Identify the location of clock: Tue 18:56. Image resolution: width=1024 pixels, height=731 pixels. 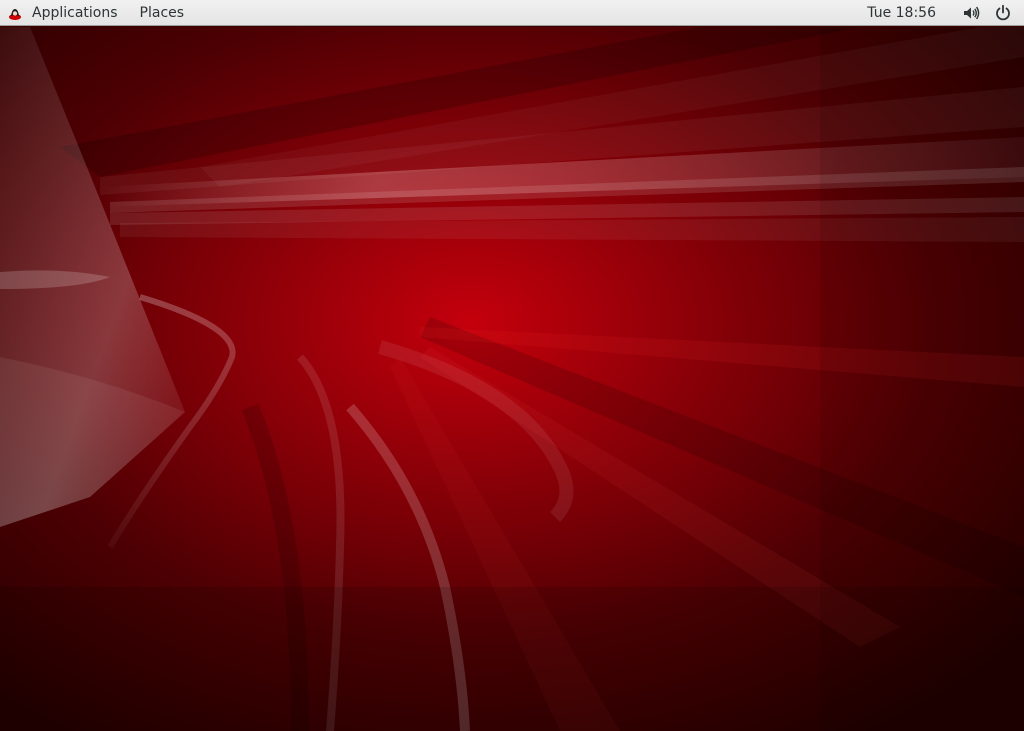
(901, 13).